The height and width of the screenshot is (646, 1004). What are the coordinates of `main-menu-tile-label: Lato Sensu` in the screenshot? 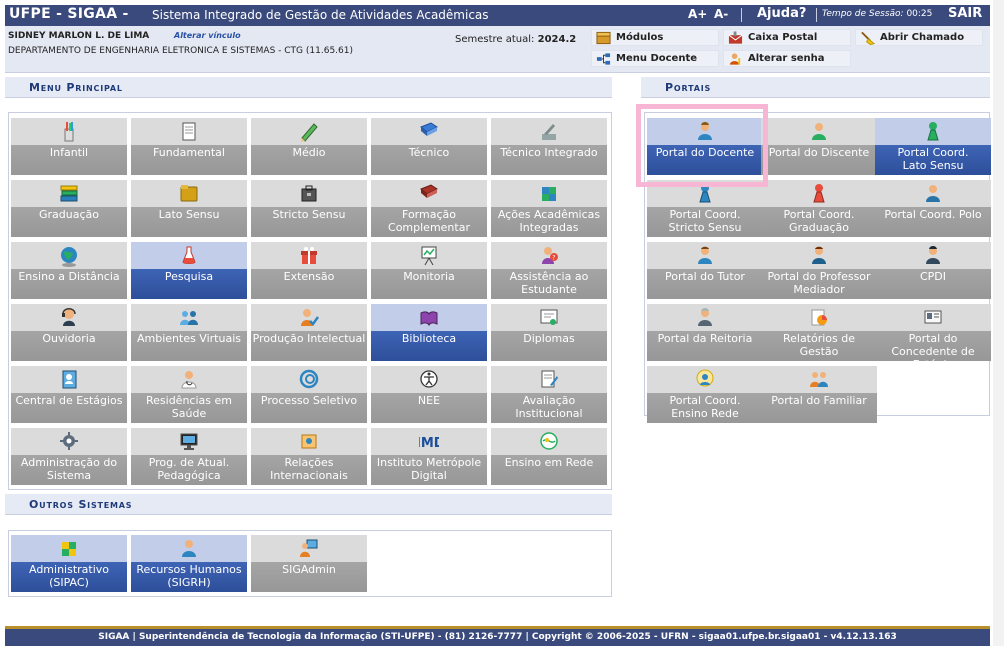 It's located at (189, 214).